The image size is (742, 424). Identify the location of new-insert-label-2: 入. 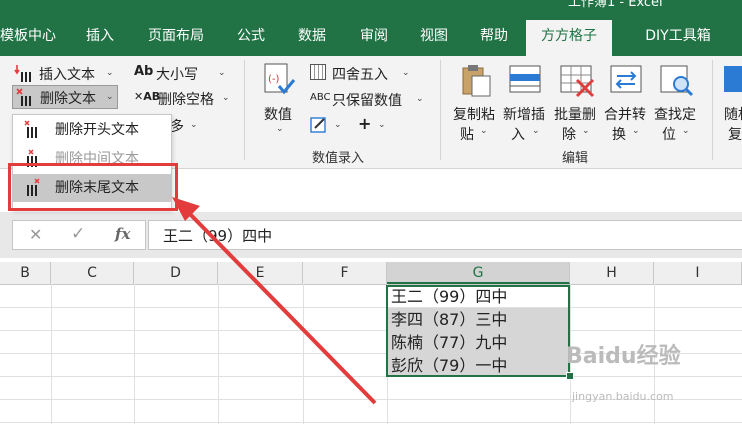
(518, 135).